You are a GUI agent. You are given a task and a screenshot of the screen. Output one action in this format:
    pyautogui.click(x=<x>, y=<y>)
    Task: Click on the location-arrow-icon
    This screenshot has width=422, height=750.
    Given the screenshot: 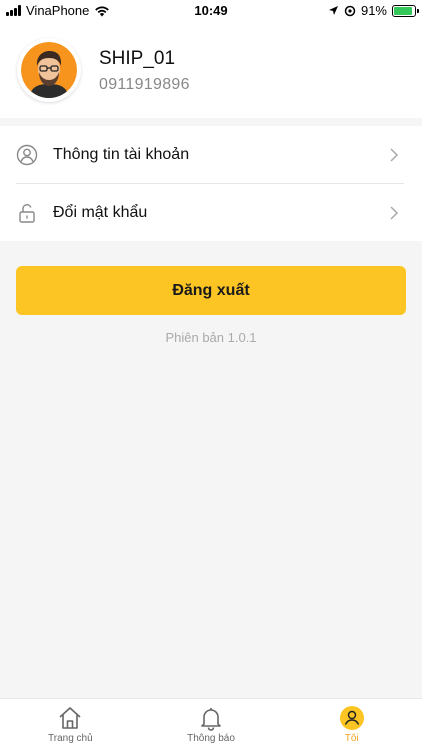 What is the action you would take?
    pyautogui.click(x=333, y=10)
    